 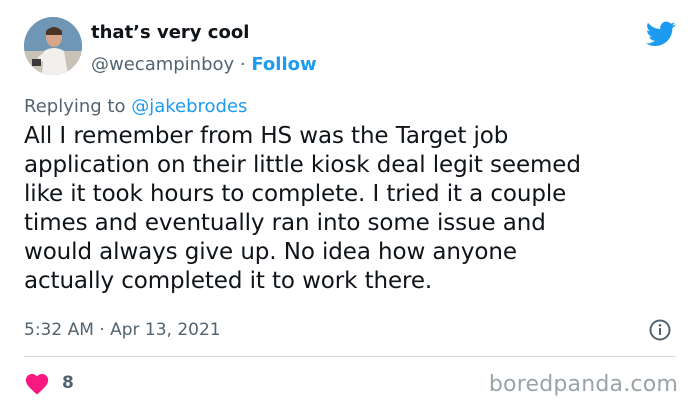 I want to click on avatar, so click(x=53, y=46).